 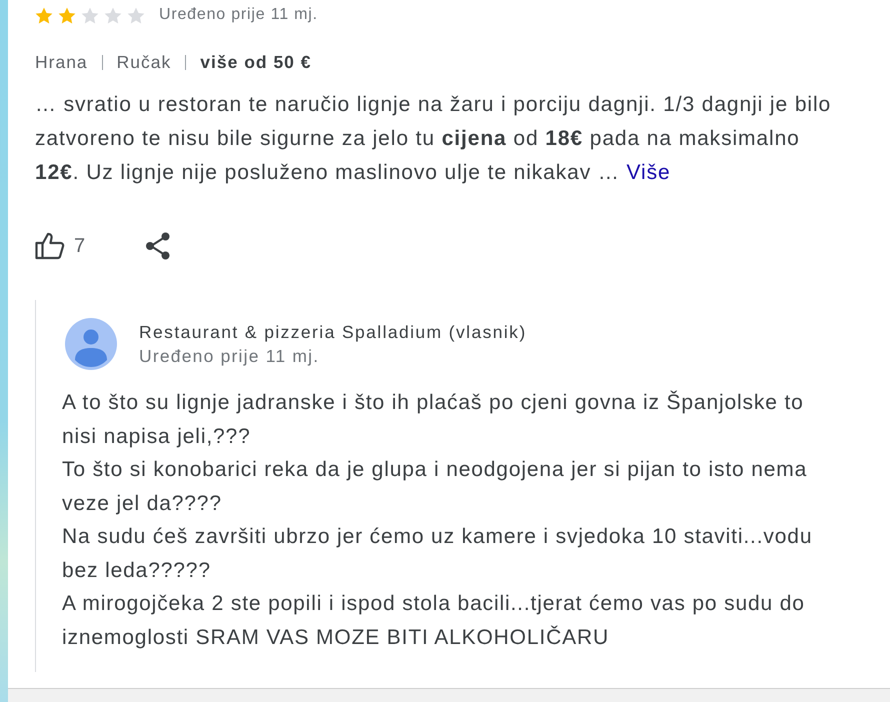 I want to click on like-button: 7, so click(x=60, y=246).